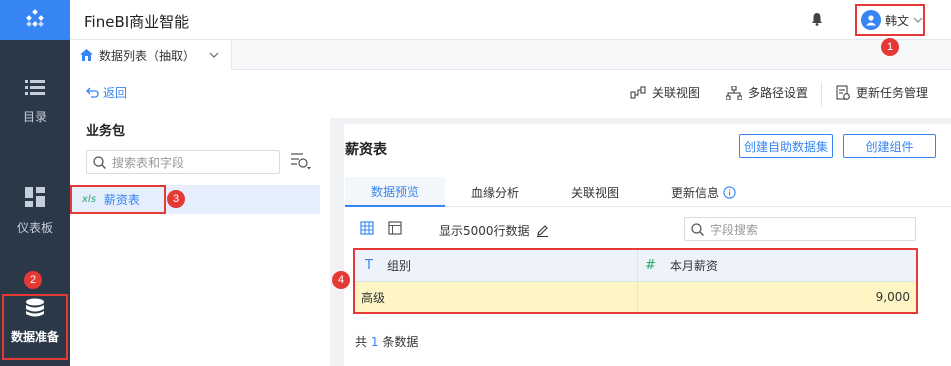  Describe the element at coordinates (778, 93) in the screenshot. I see `multi-path-label: 多路径设置` at that location.